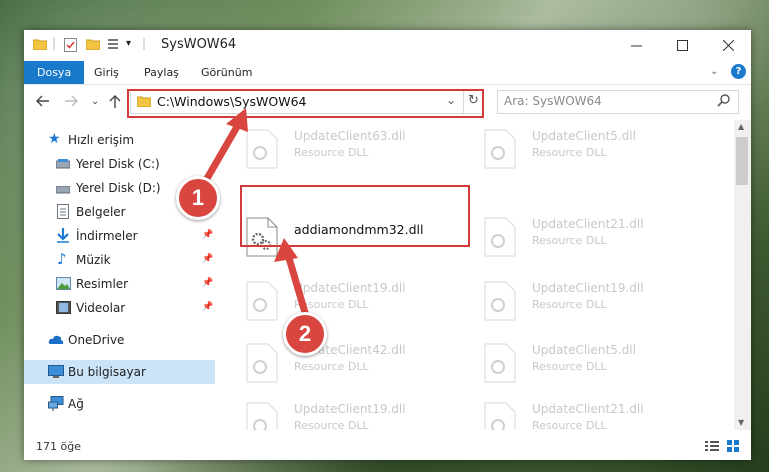 The image size is (769, 472). What do you see at coordinates (305, 334) in the screenshot?
I see `step-badge-2: 2` at bounding box center [305, 334].